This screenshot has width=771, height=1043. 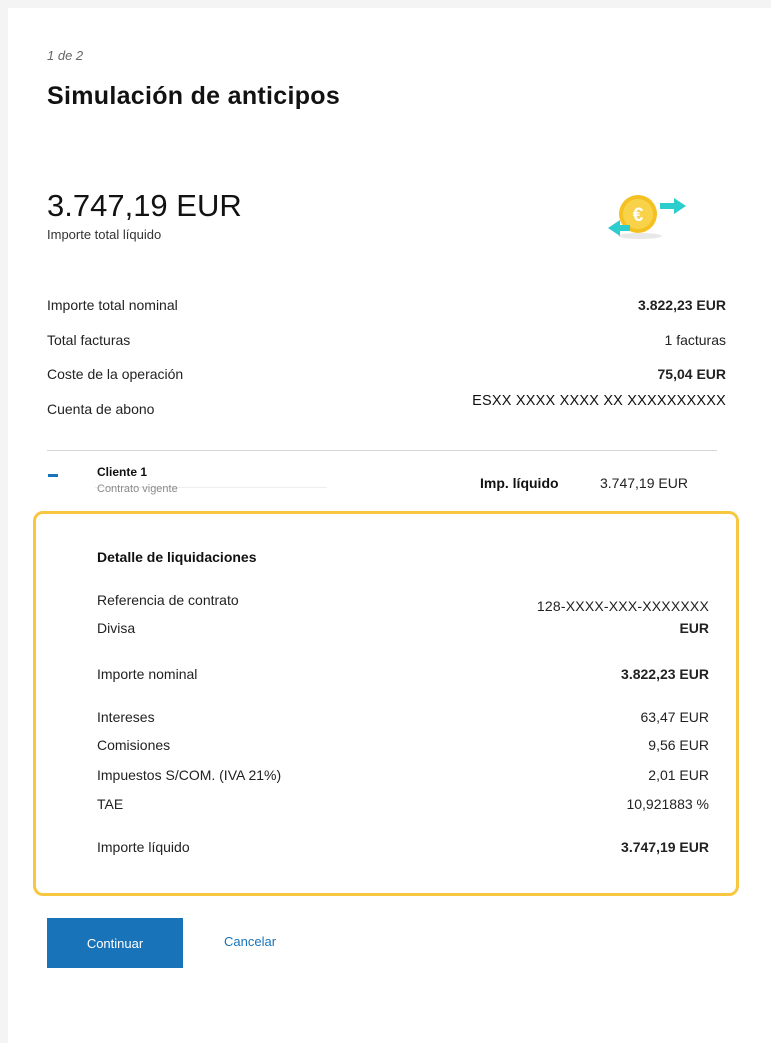 I want to click on detail-label-commissions: Comisiones, so click(x=134, y=745).